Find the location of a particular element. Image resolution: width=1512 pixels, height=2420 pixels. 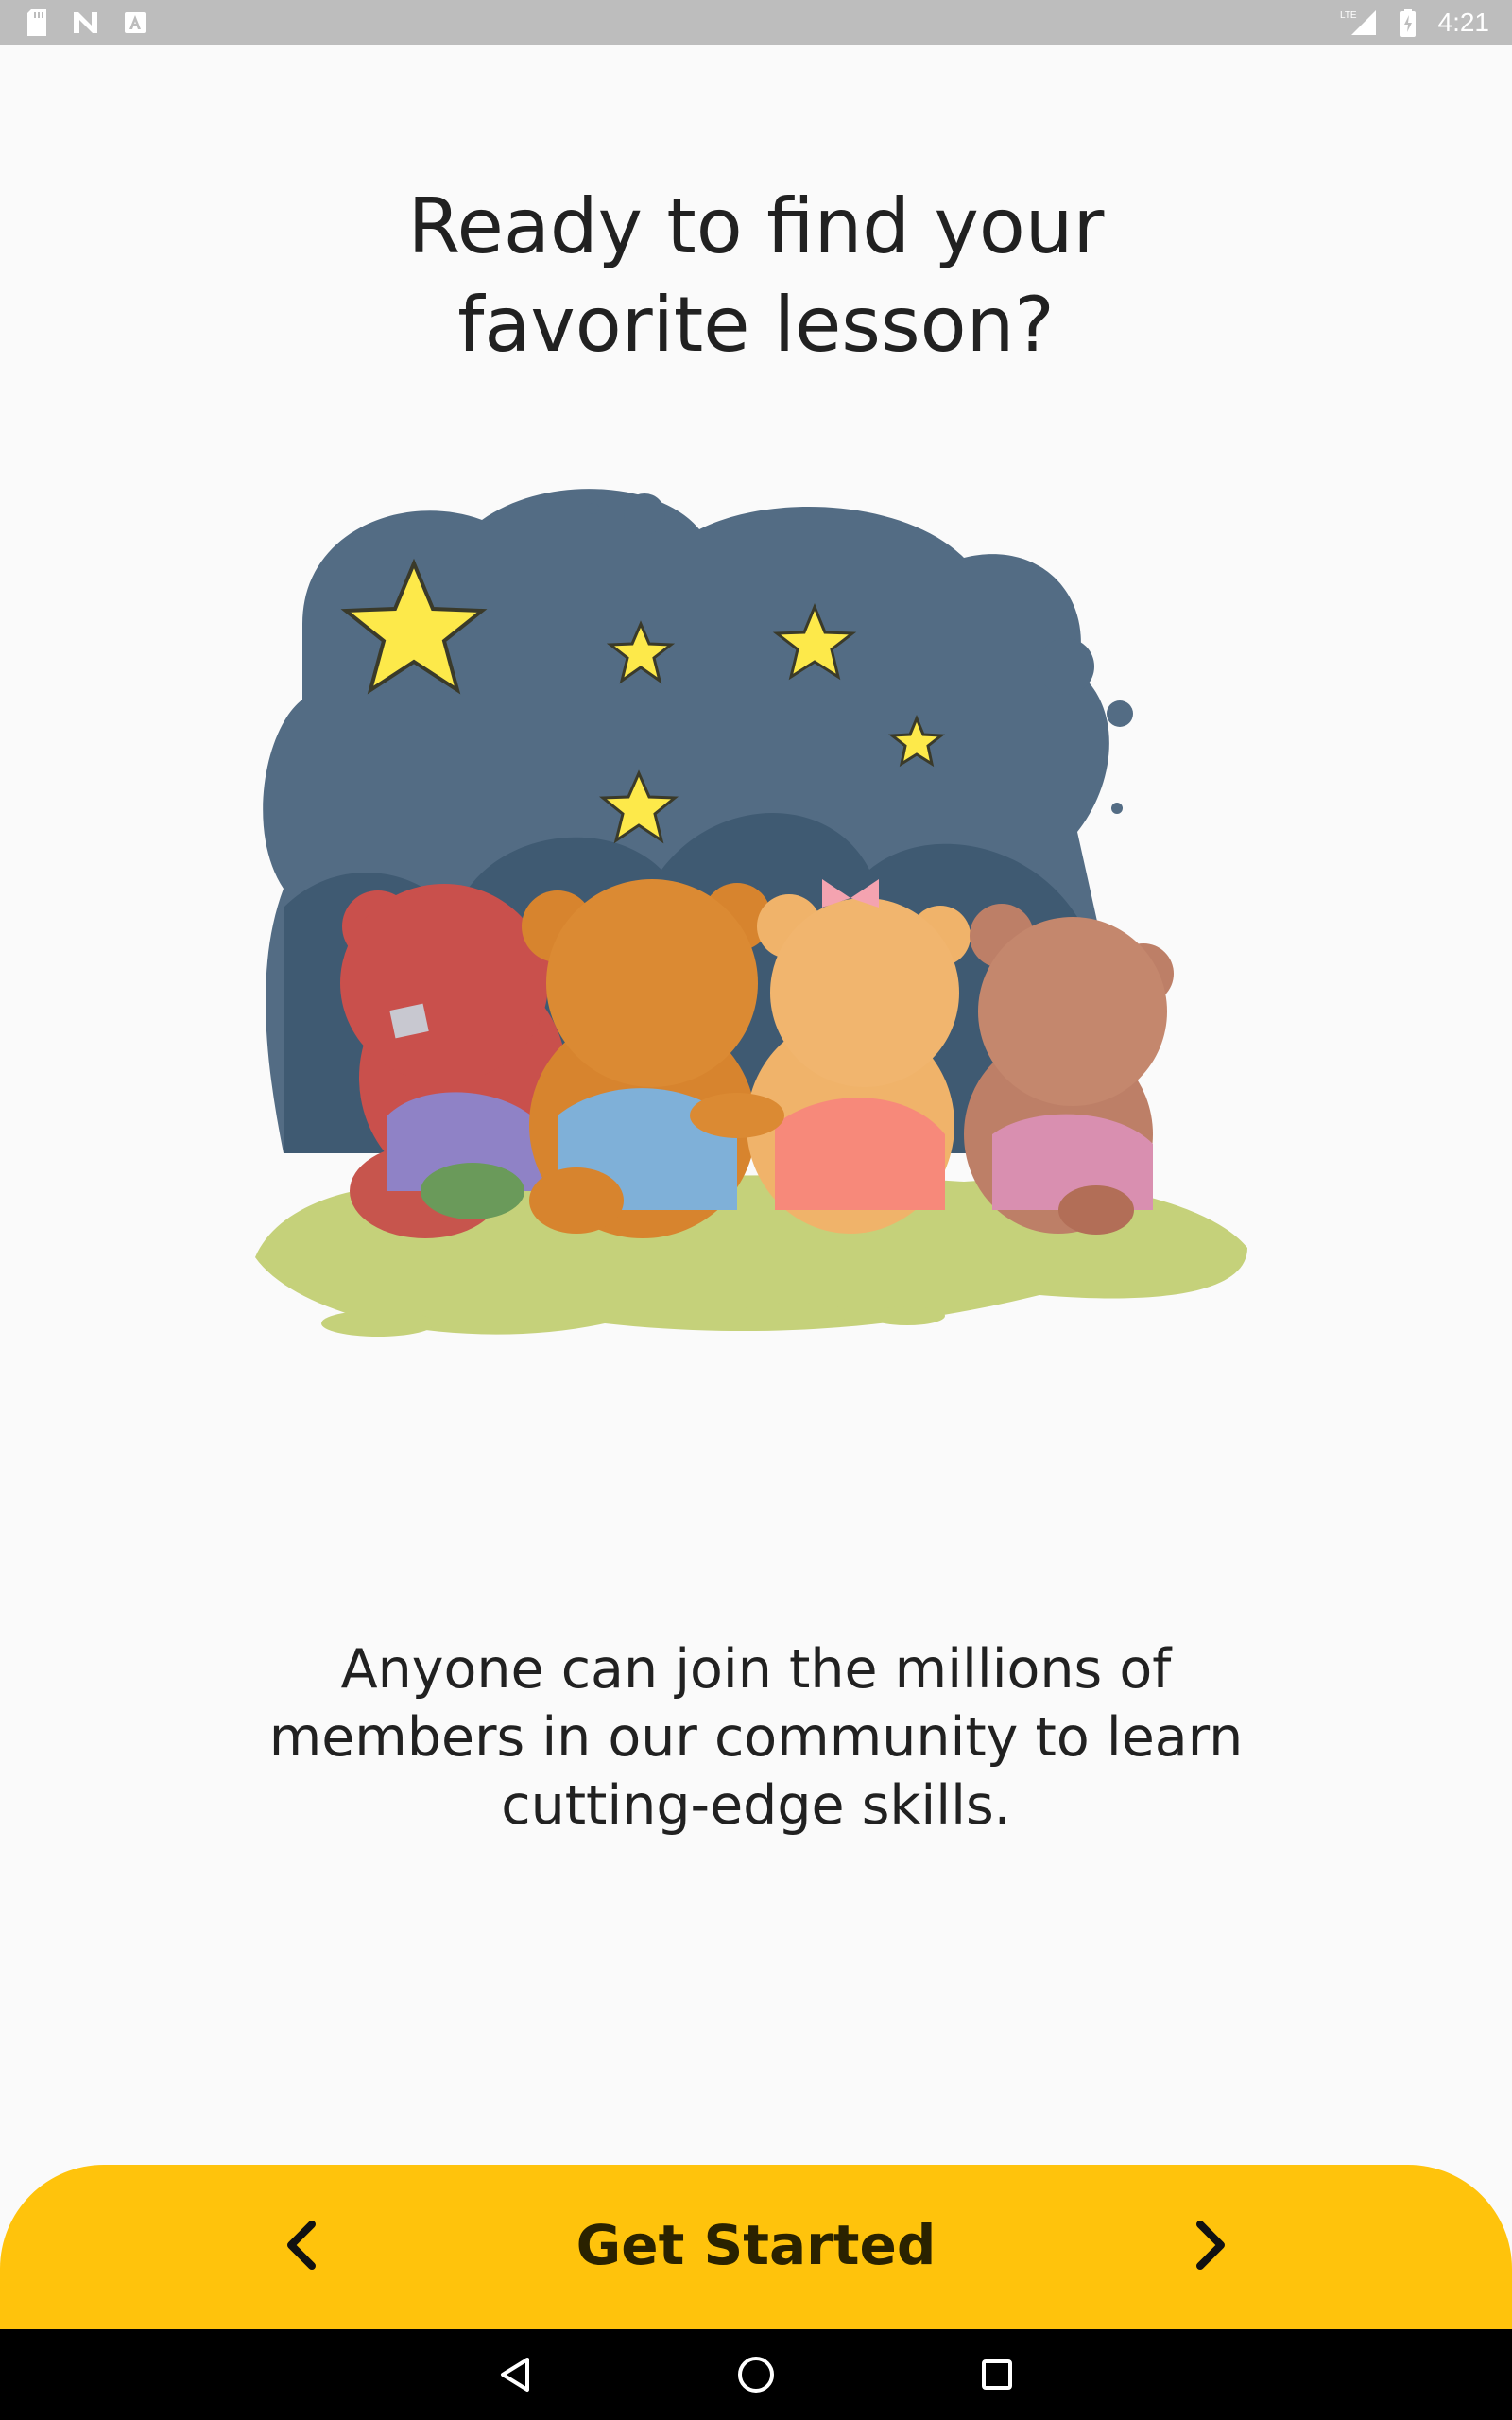

recents-button is located at coordinates (997, 2374).